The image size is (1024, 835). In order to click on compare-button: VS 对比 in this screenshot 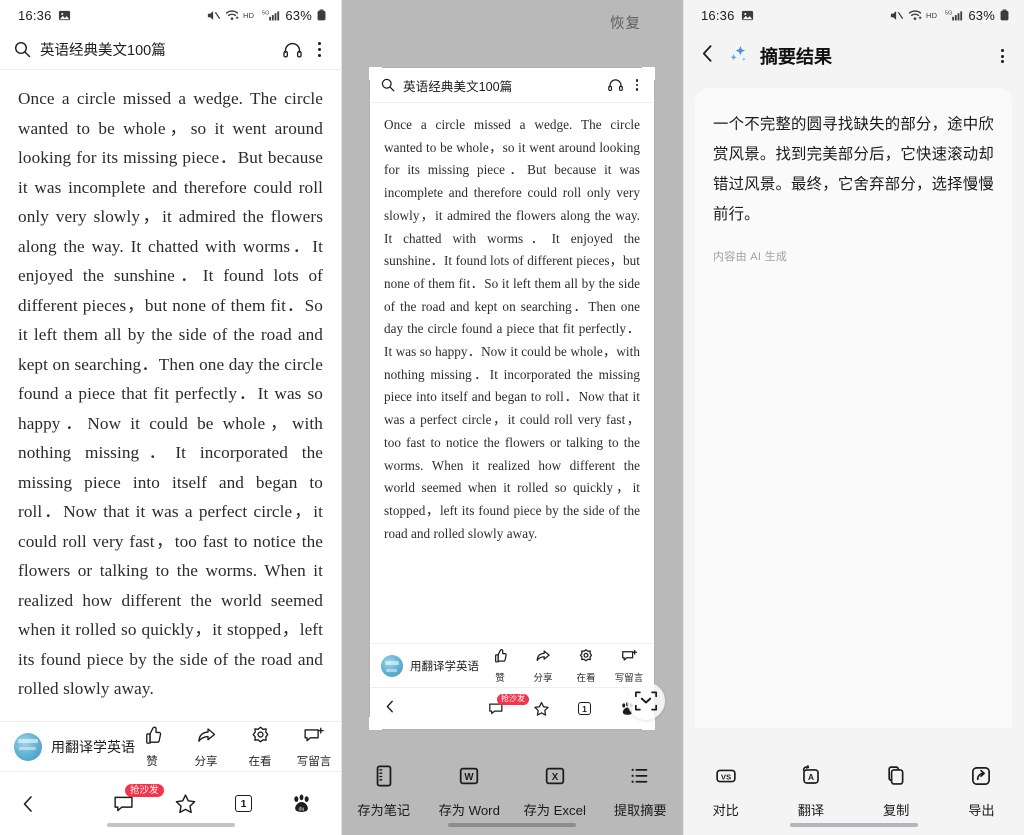, I will do `click(726, 791)`.